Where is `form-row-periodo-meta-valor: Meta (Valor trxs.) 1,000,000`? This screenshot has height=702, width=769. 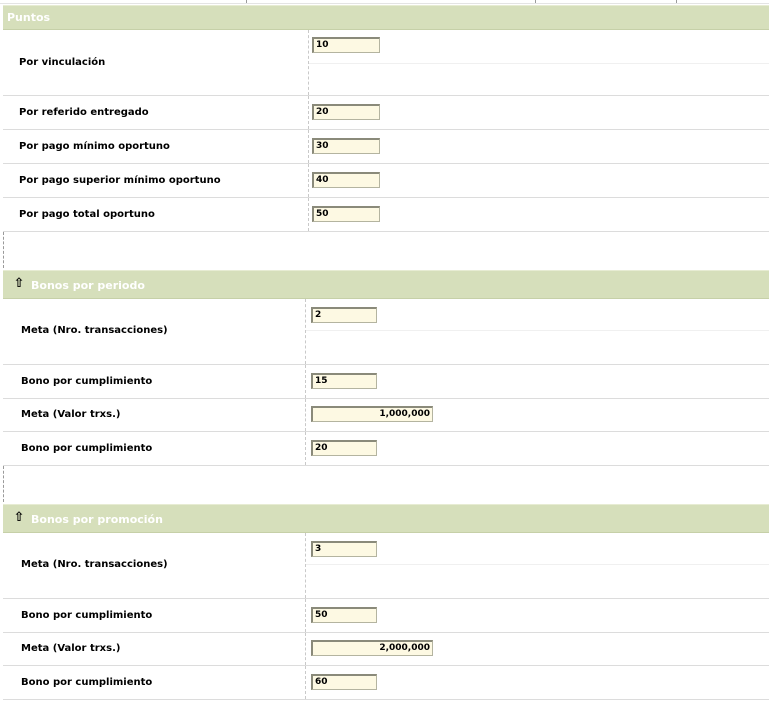
form-row-periodo-meta-valor: Meta (Valor trxs.) 1,000,000 is located at coordinates (386, 415).